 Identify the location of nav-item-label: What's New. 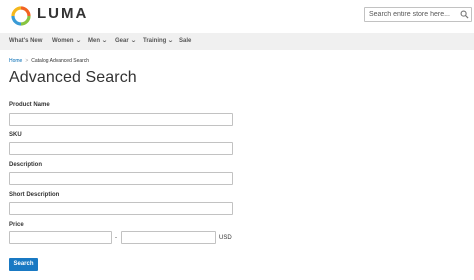
(26, 41).